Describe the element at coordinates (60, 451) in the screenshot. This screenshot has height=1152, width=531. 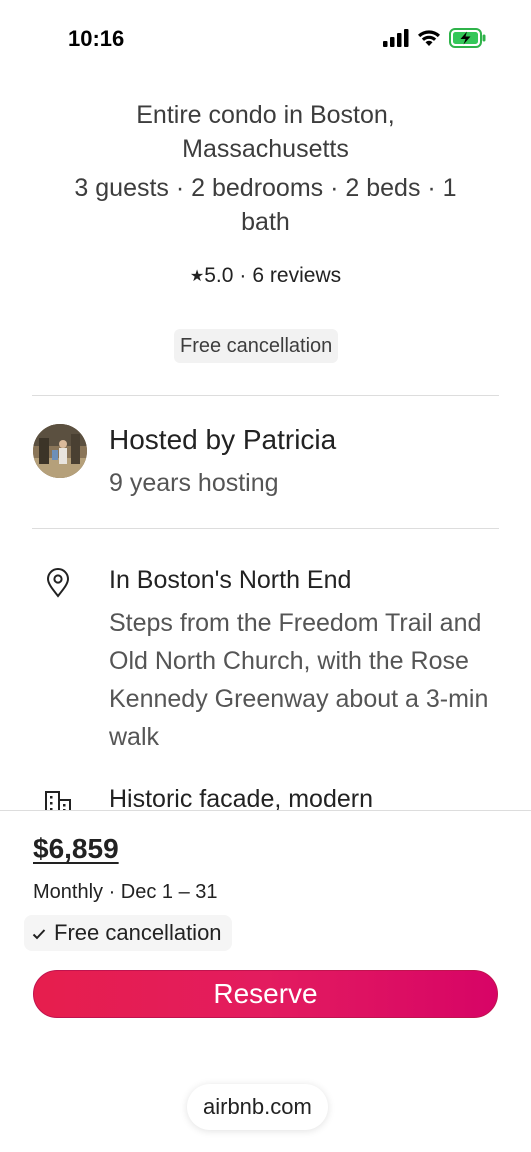
I see `host-avatar` at that location.